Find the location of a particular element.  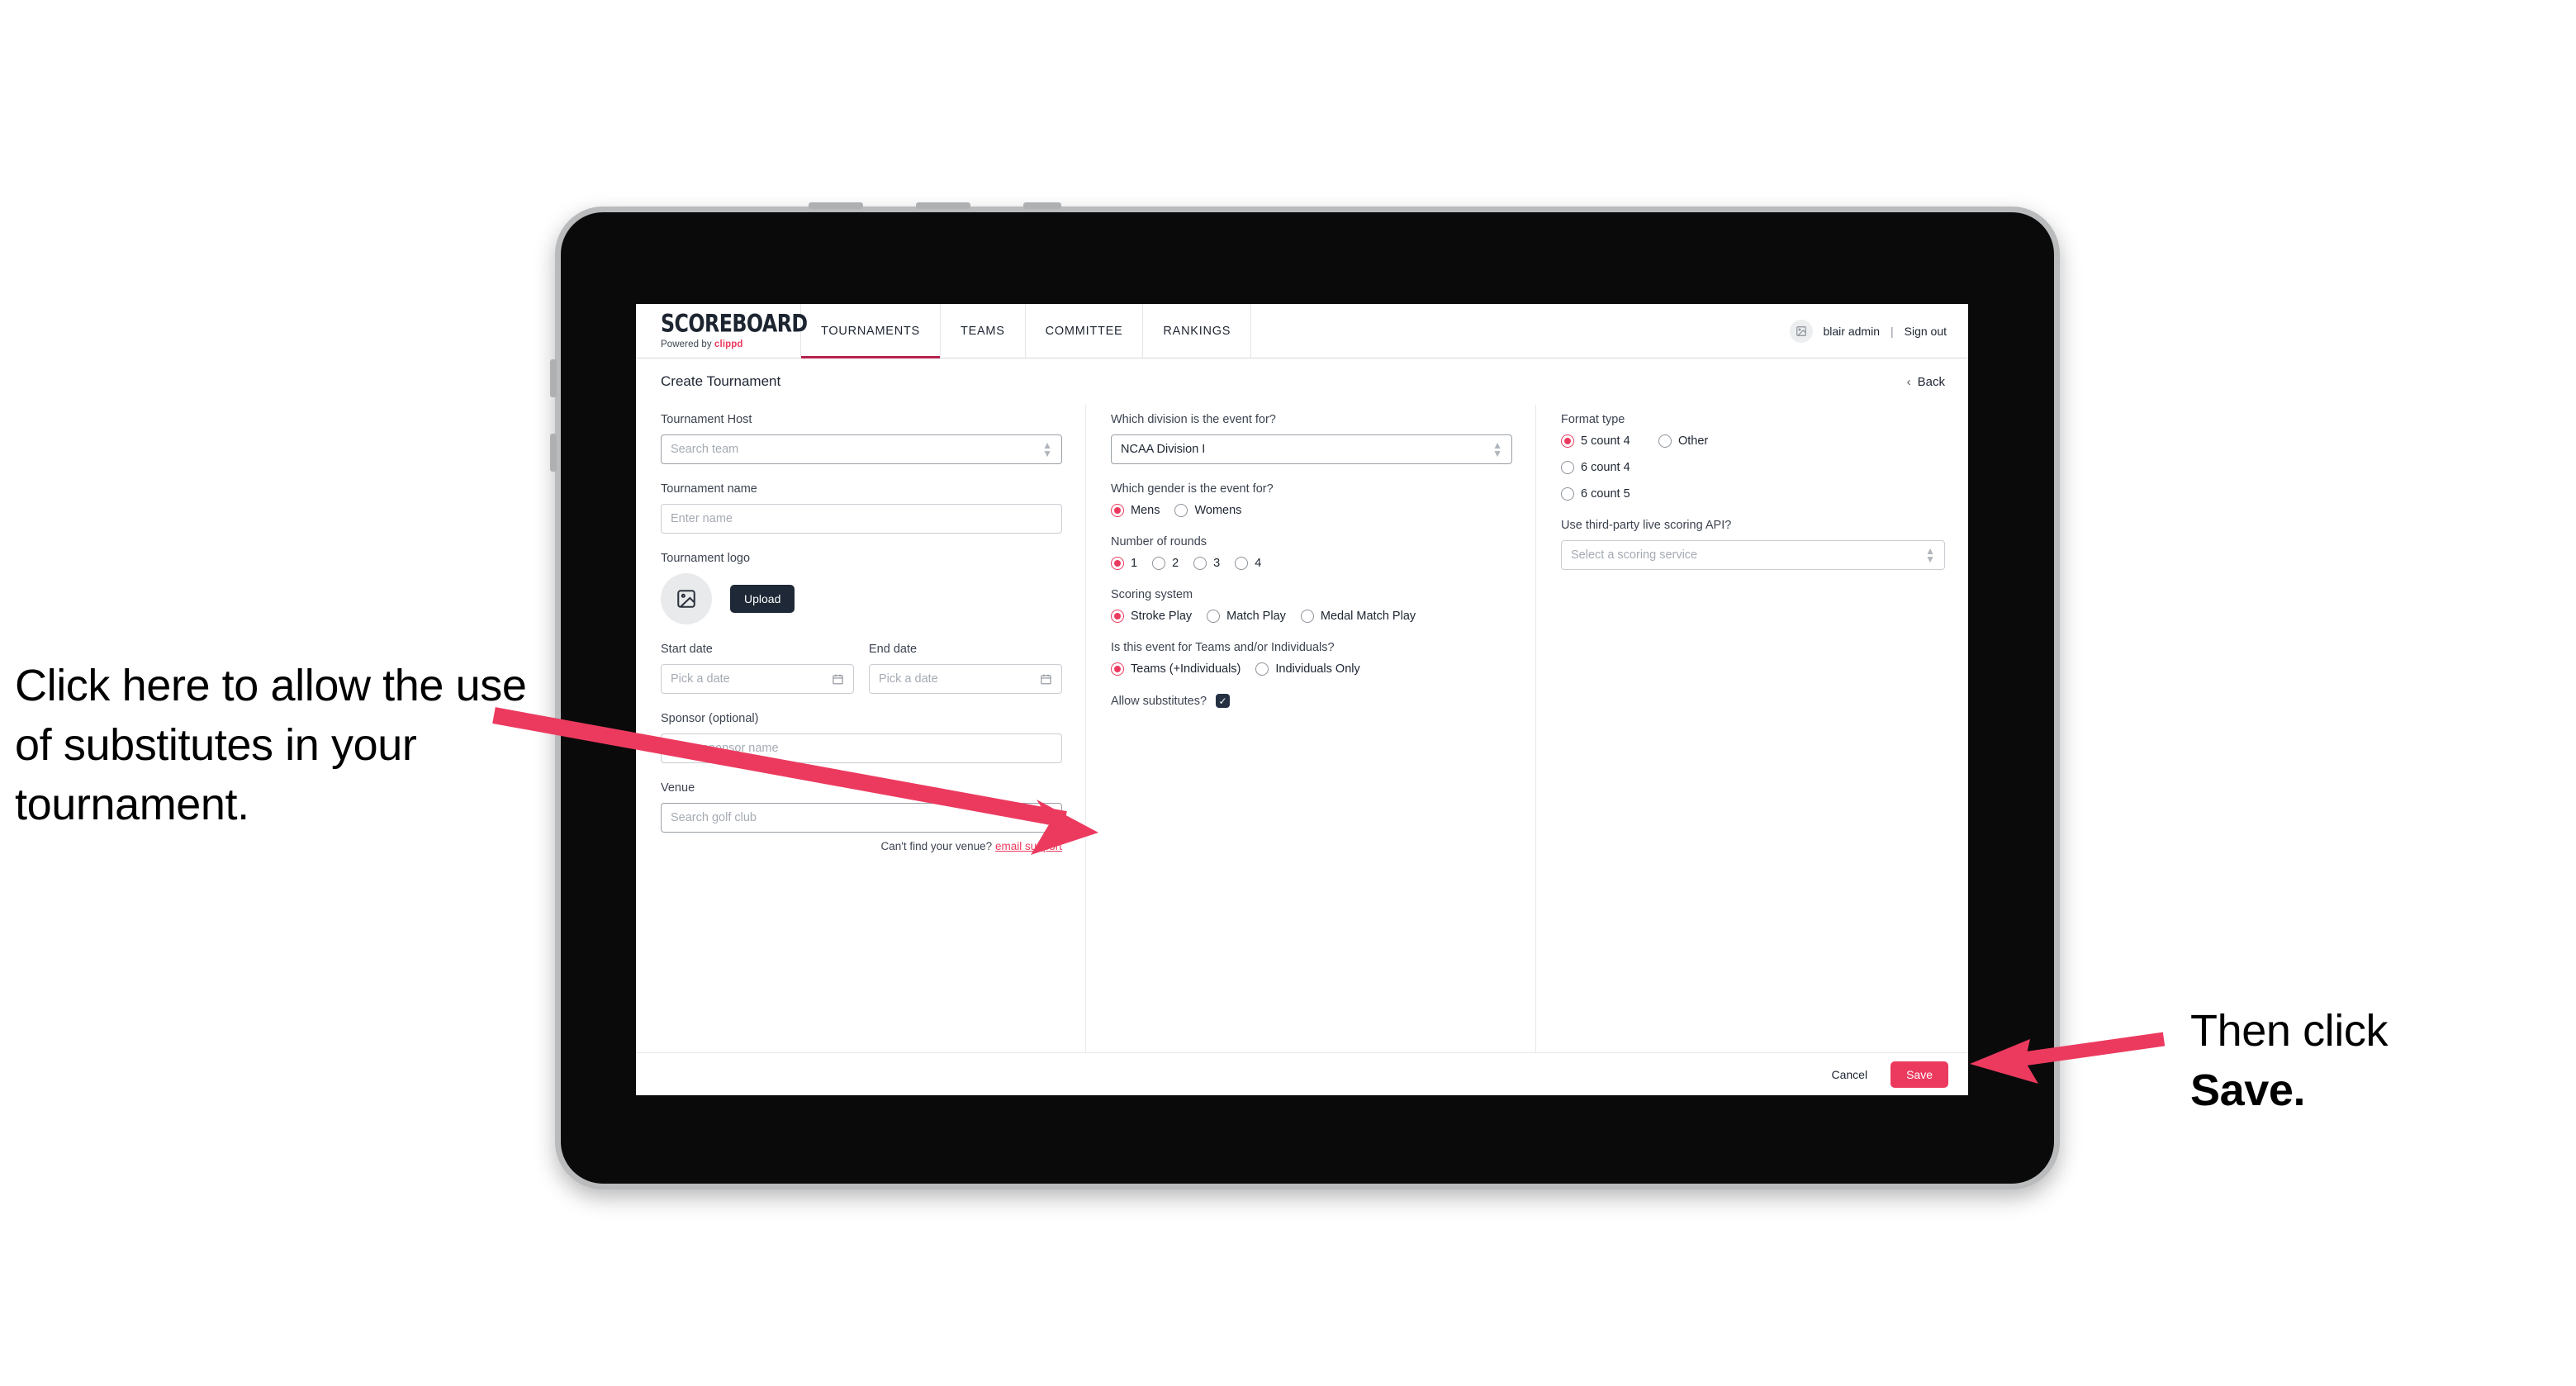

rounds-option-3: 3 is located at coordinates (1206, 563).